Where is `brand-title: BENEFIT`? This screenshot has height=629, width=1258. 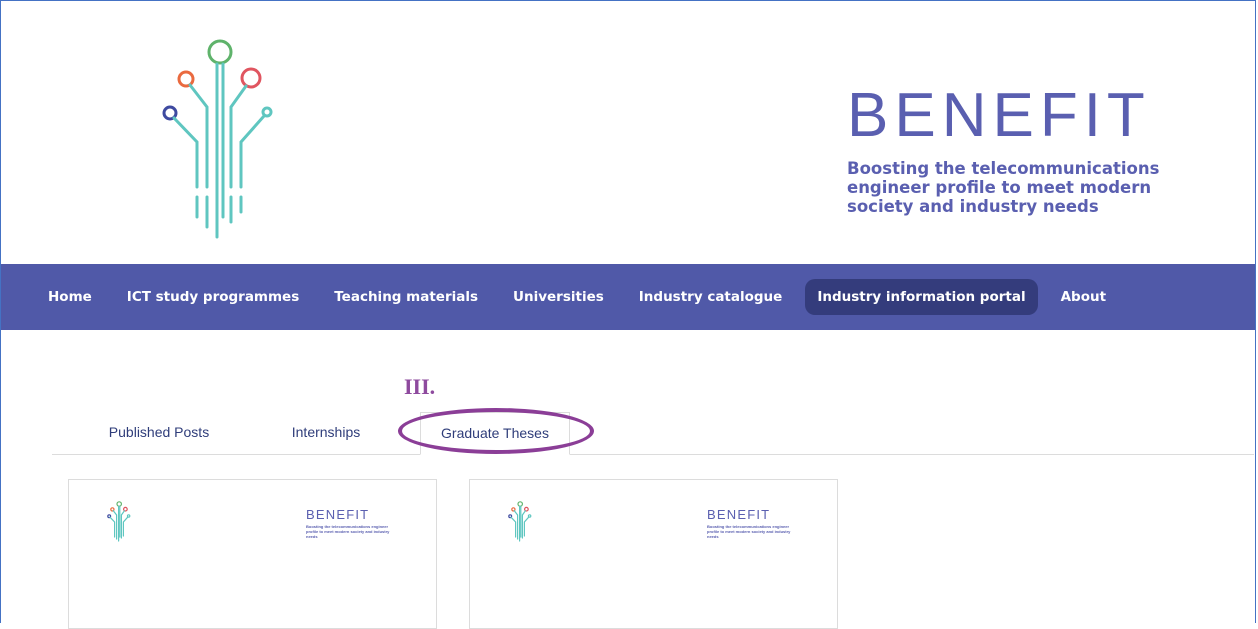
brand-title: BENEFIT is located at coordinates (999, 115).